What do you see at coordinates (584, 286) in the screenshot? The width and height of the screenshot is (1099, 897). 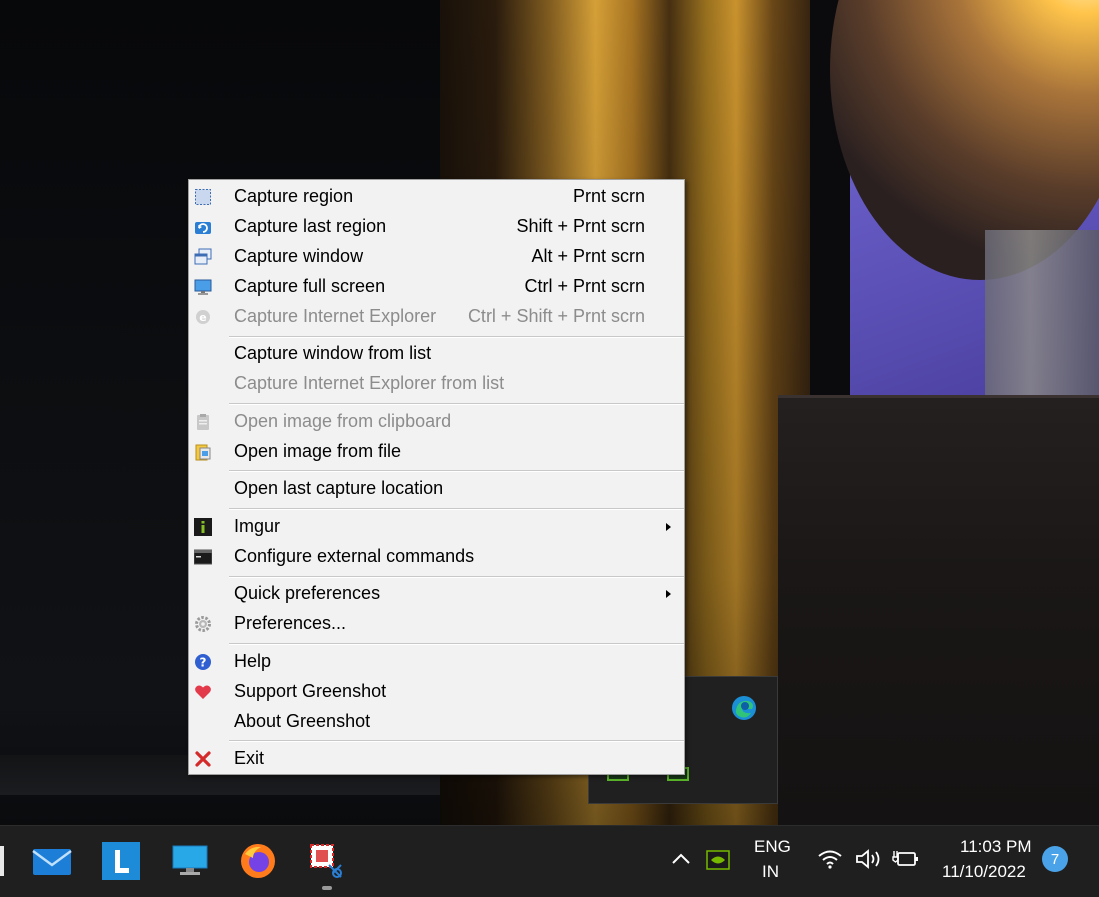 I see `menu-item-shortcut: Ctrl + Prnt scrn` at bounding box center [584, 286].